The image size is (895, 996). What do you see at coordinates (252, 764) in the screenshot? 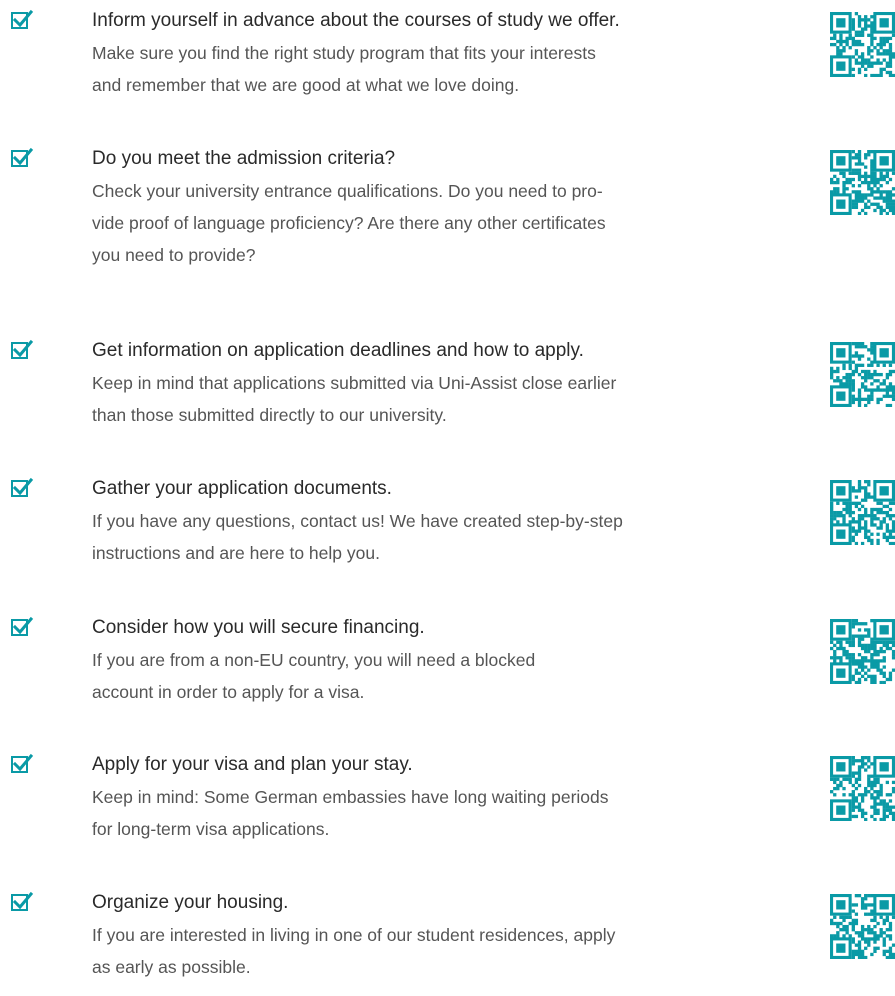
I see `item-title: Apply for your visa and plan your stay.` at bounding box center [252, 764].